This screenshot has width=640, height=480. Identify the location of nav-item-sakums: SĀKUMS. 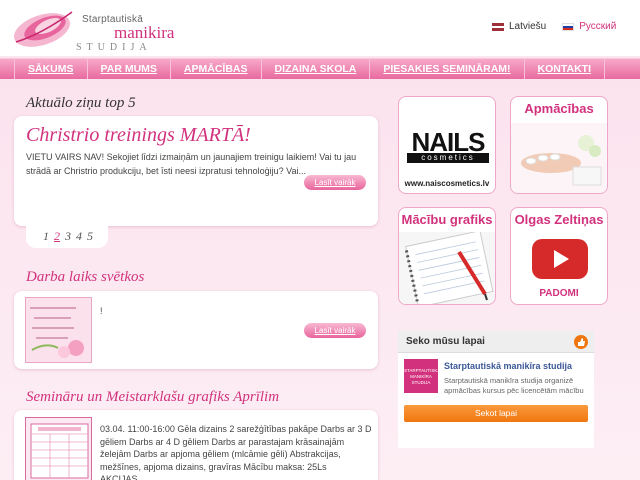
(51, 69).